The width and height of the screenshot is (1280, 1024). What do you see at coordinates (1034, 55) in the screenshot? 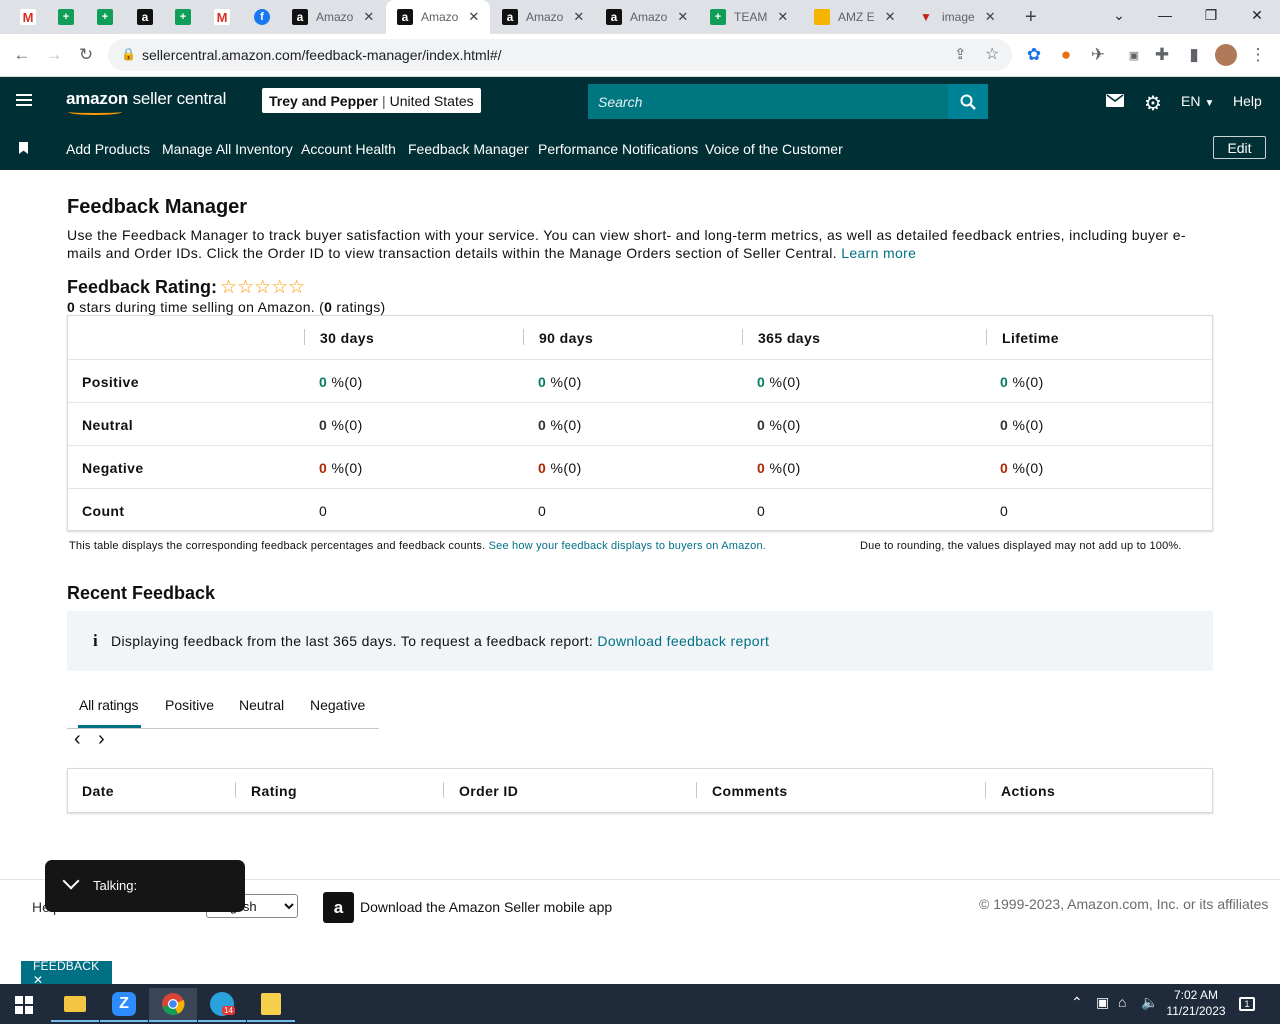
I see `extension-icon: ✿` at bounding box center [1034, 55].